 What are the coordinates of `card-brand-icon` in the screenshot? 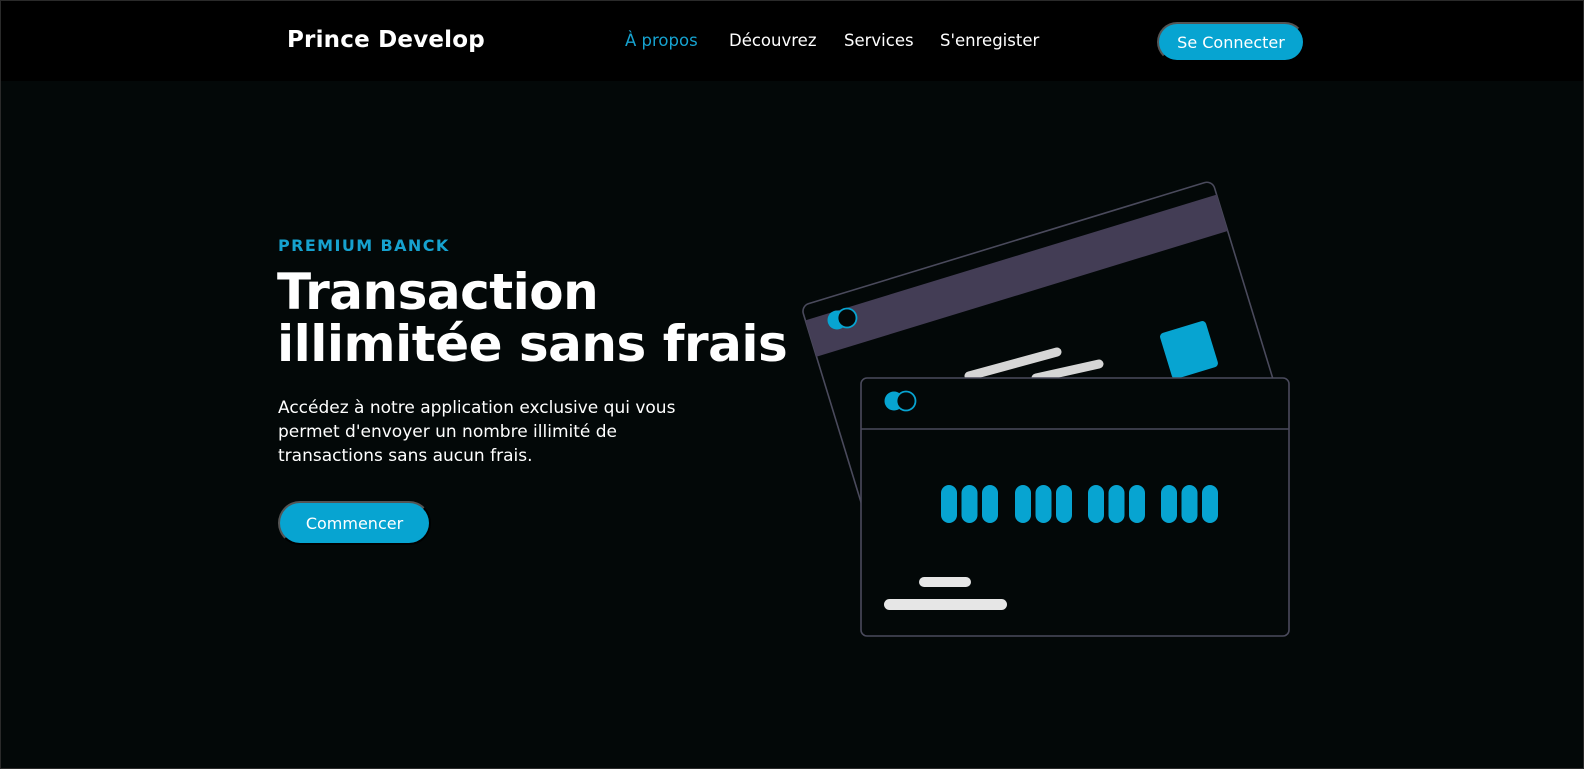 It's located at (900, 401).